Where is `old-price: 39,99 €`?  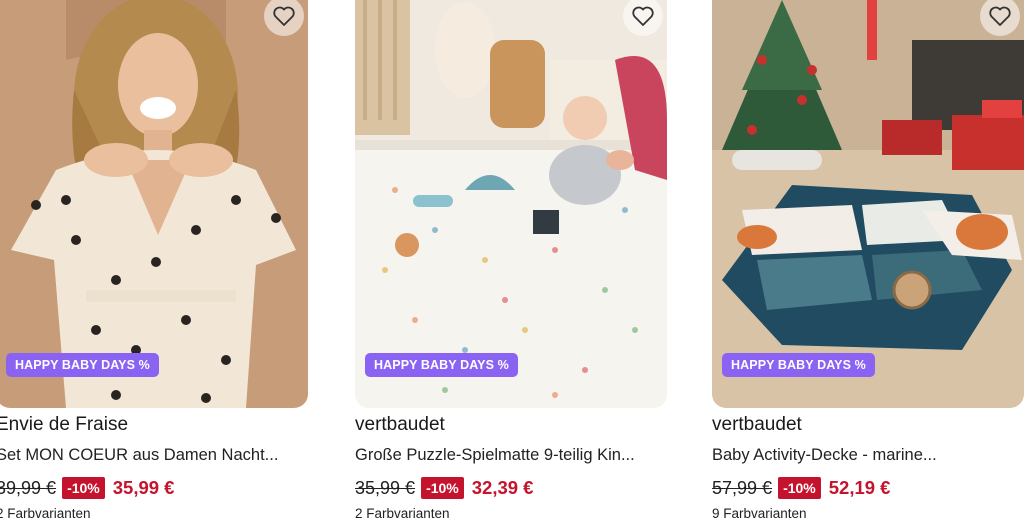 old-price: 39,99 € is located at coordinates (28, 487).